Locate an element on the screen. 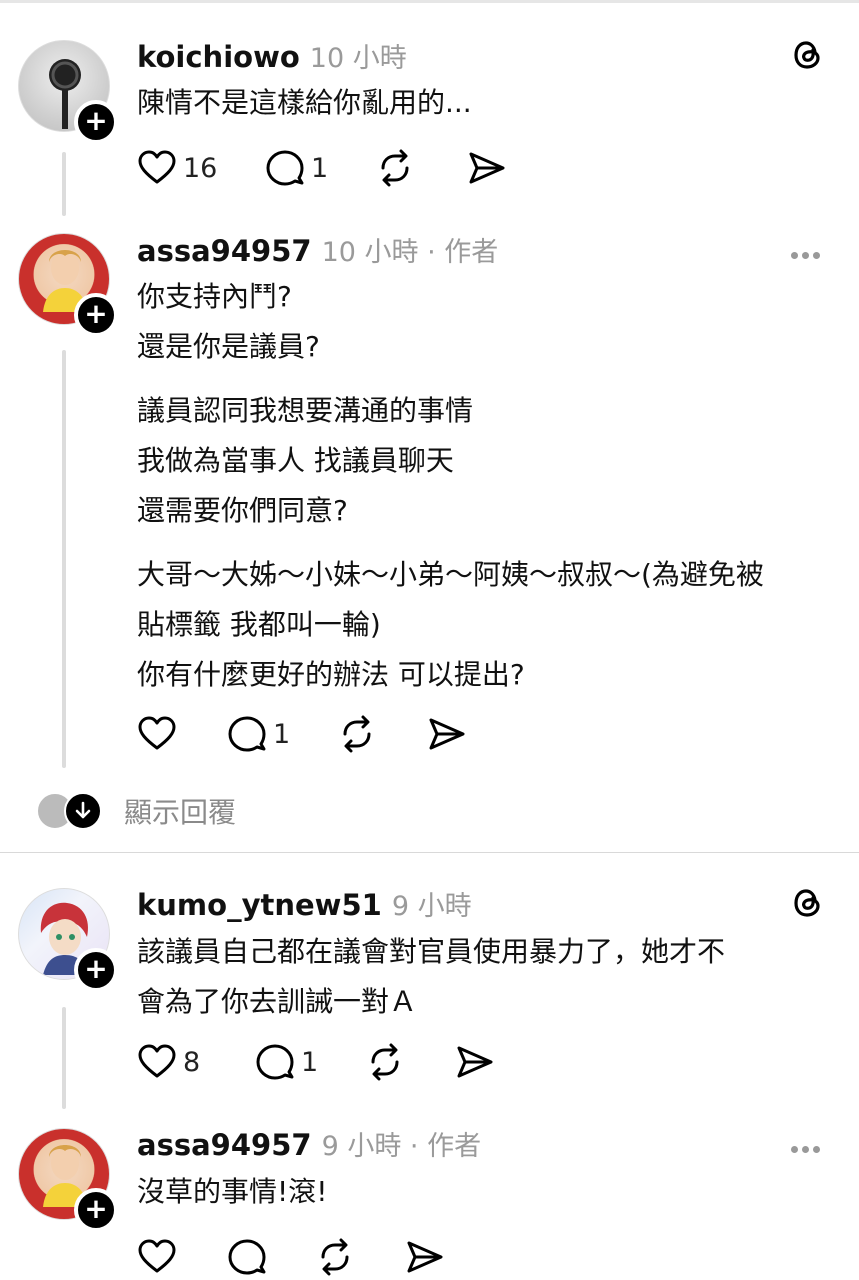  post-text-line: 該議員自己都在議會對官員使用暴力了，她才不 is located at coordinates (431, 951).